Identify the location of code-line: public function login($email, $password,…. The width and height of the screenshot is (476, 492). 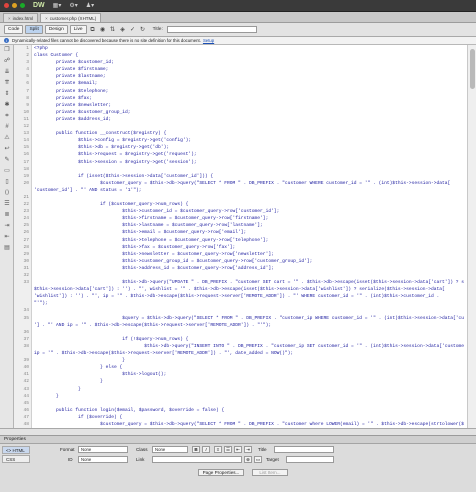
(249, 410).